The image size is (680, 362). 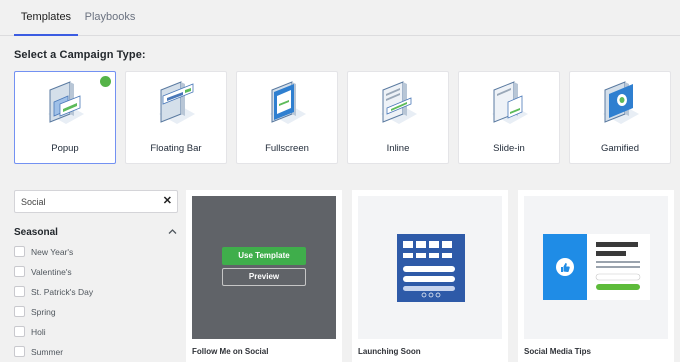 What do you see at coordinates (94, 352) in the screenshot?
I see `filter-item: Summer` at bounding box center [94, 352].